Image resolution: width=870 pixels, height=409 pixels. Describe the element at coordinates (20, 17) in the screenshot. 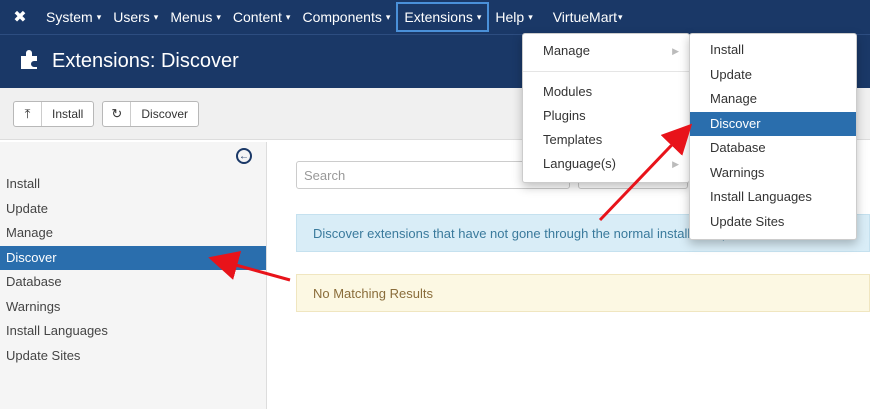

I see `joomla-logo-icon: ✖` at that location.